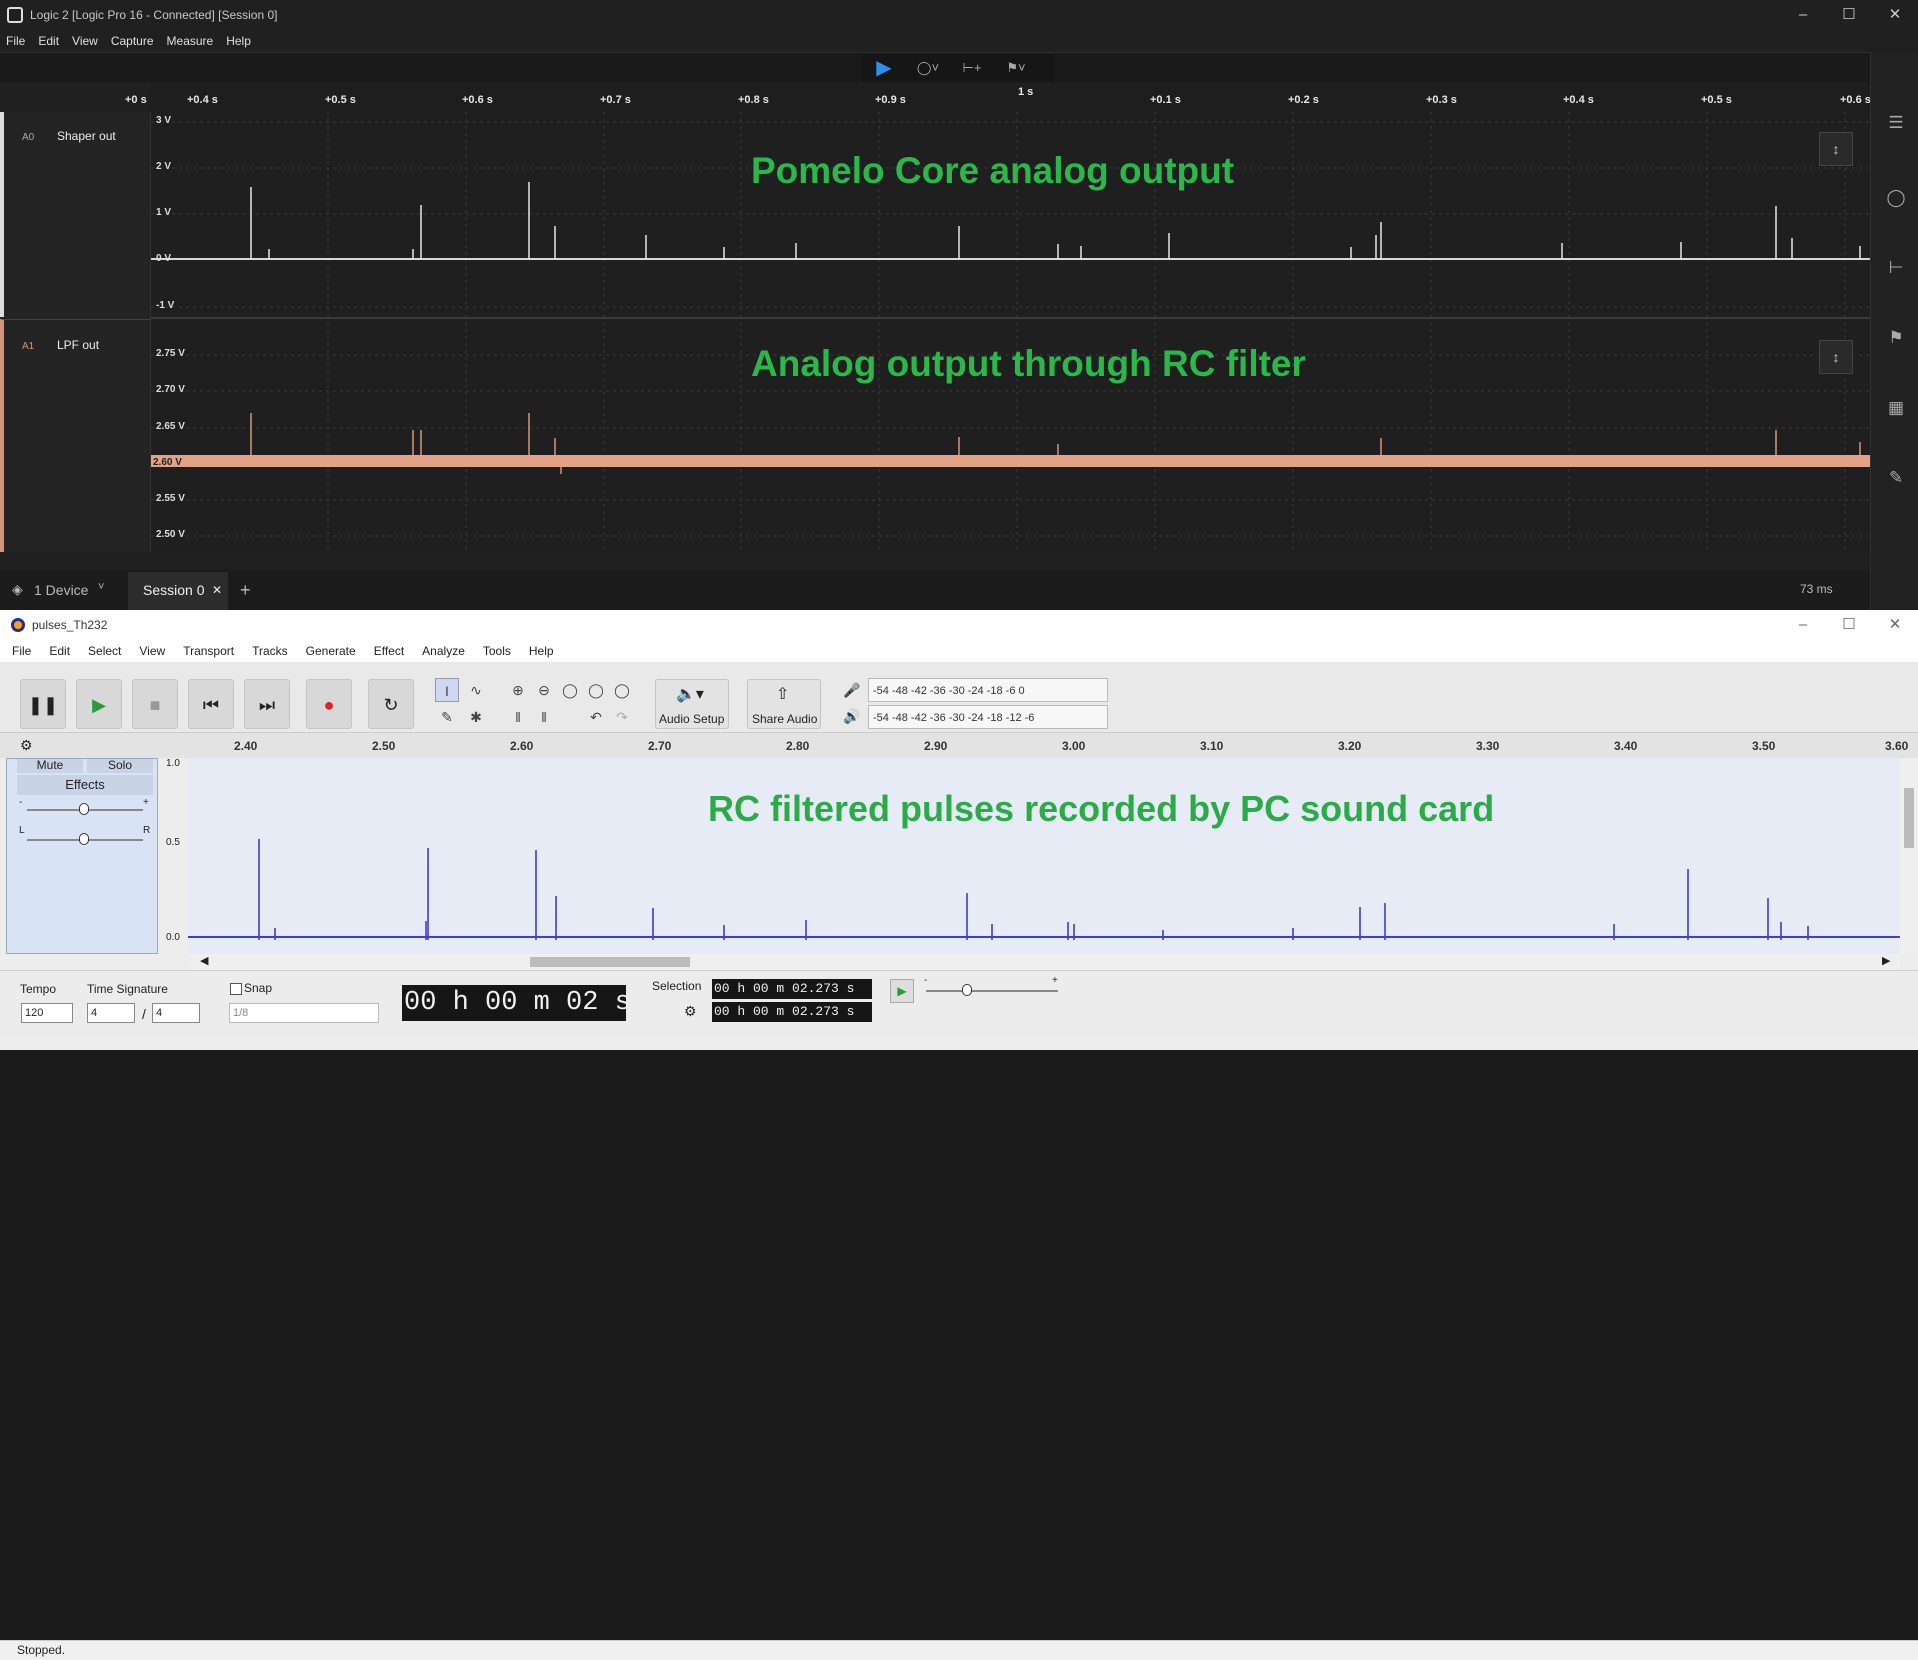  What do you see at coordinates (1909, 856) in the screenshot?
I see `vertical-scrollbar` at bounding box center [1909, 856].